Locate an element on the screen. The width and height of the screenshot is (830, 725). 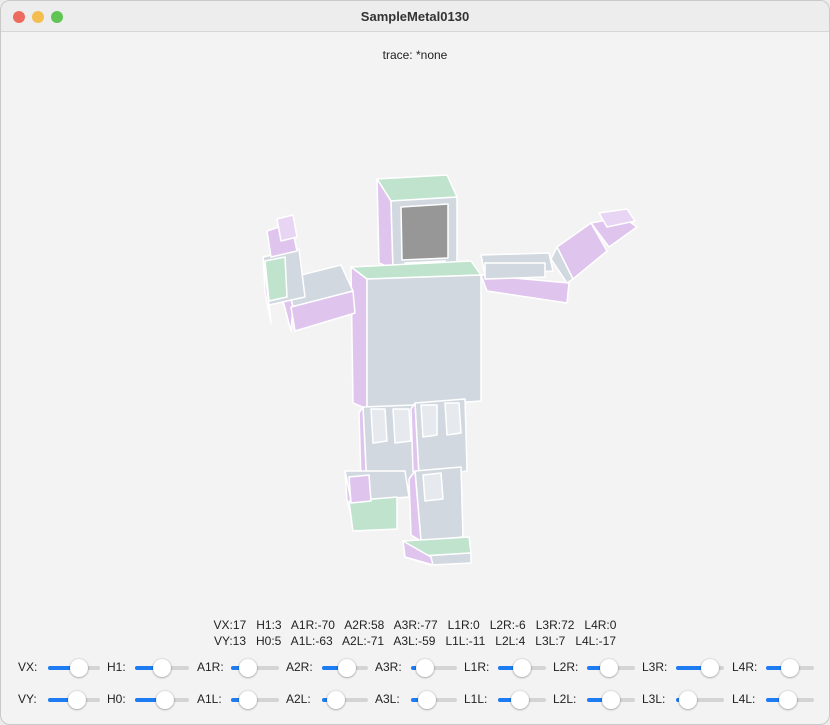
slider-l2l: L2L: is located at coordinates (594, 700).